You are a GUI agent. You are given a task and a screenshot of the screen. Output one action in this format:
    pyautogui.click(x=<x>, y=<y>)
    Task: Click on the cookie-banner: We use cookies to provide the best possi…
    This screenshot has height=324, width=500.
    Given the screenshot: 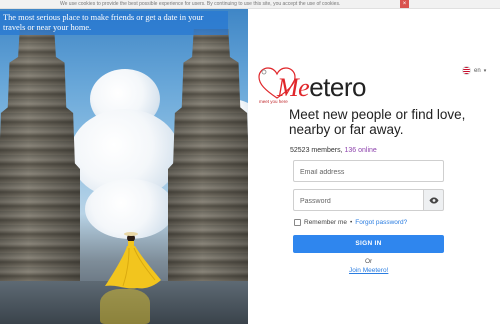 What is the action you would take?
    pyautogui.click(x=250, y=4)
    